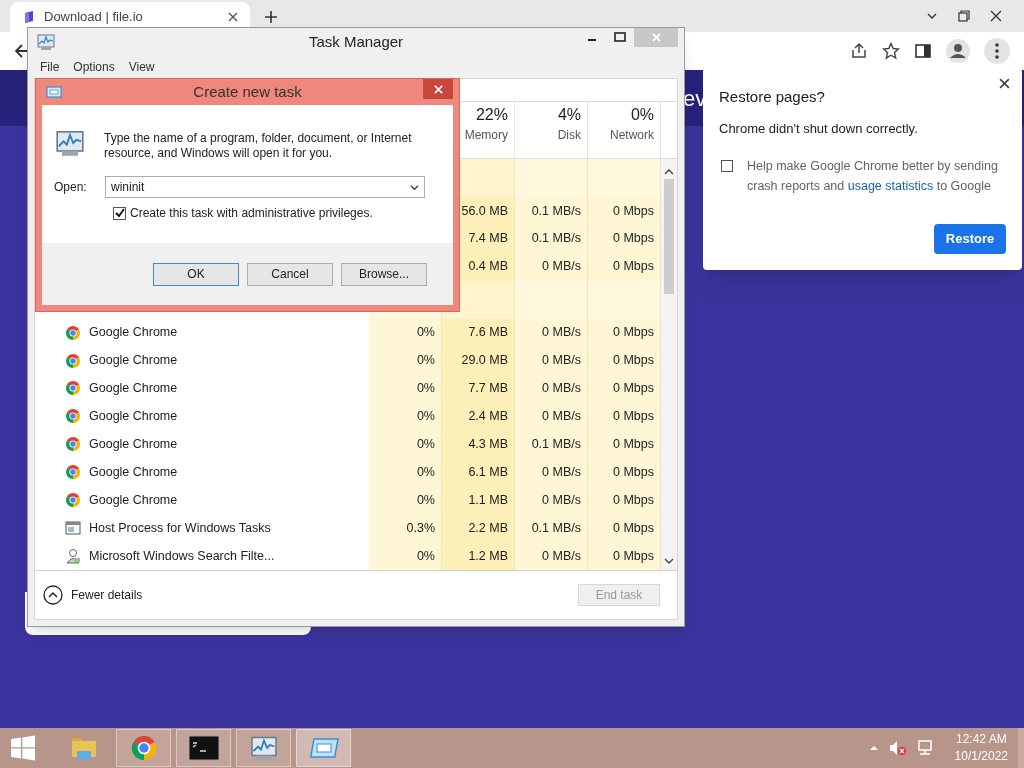 Image resolution: width=1024 pixels, height=768 pixels. Describe the element at coordinates (141, 67) in the screenshot. I see `menu-item: View` at that location.